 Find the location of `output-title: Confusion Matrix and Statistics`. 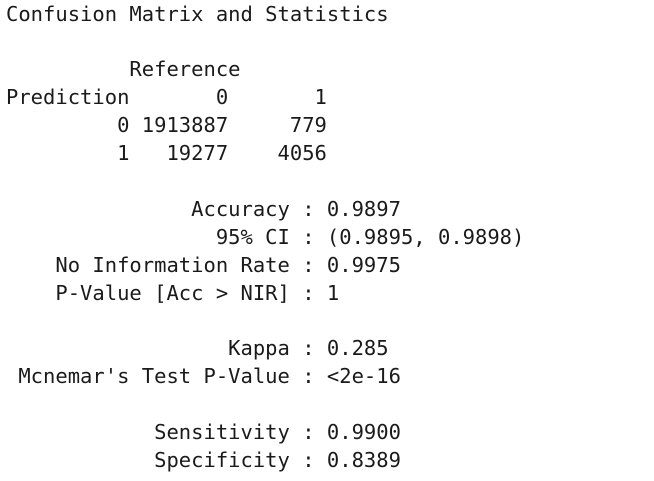

output-title: Confusion Matrix and Statistics is located at coordinates (197, 14).